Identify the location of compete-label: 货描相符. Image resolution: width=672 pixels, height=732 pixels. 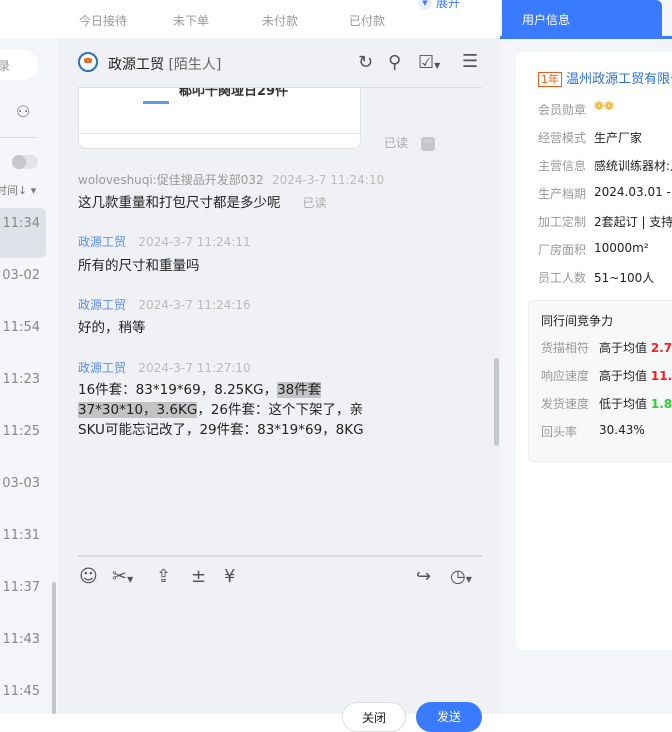
(565, 348).